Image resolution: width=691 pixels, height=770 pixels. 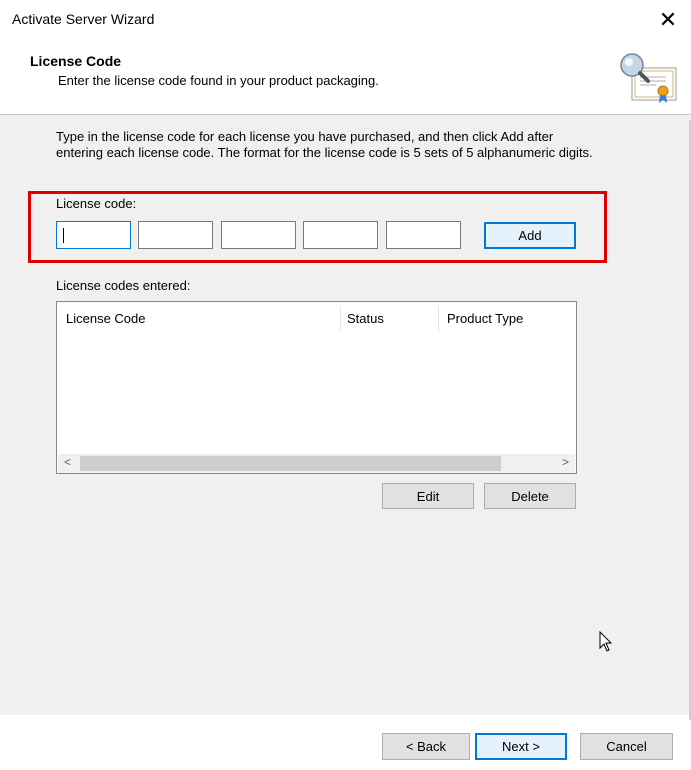 I want to click on close-icon: ✕, so click(x=668, y=19).